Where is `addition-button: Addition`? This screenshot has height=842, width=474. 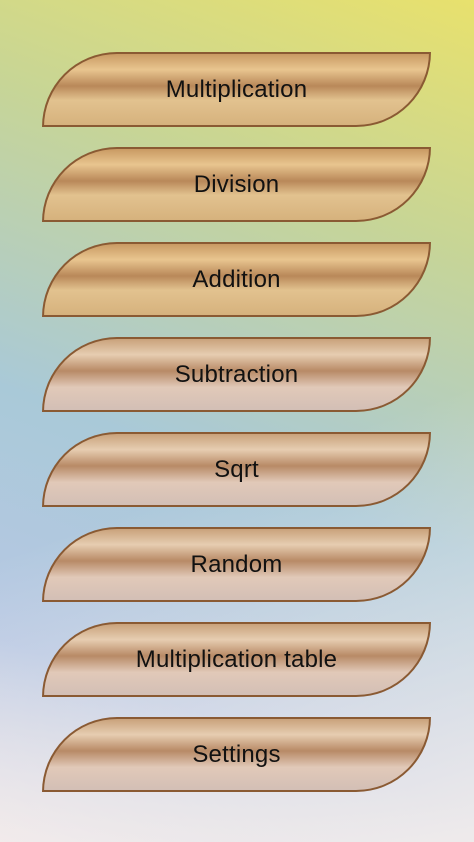 addition-button: Addition is located at coordinates (236, 279).